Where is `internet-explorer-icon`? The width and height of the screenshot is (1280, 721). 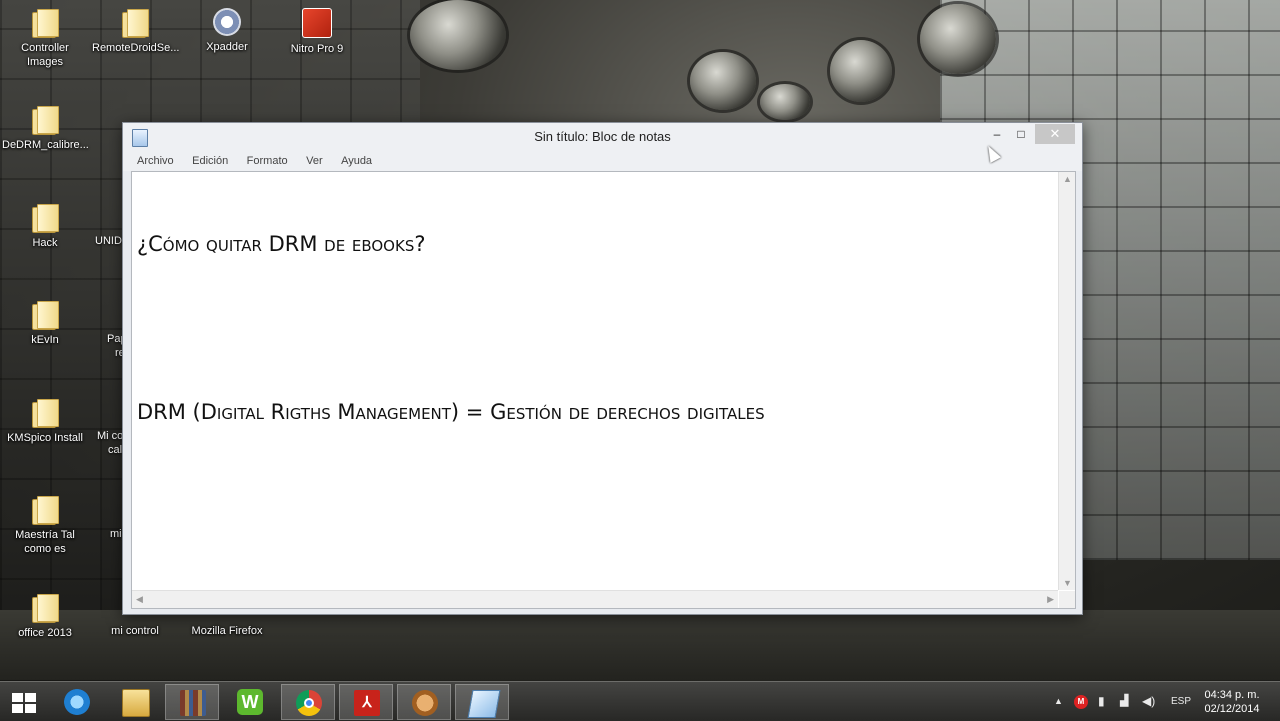
internet-explorer-icon is located at coordinates (77, 702).